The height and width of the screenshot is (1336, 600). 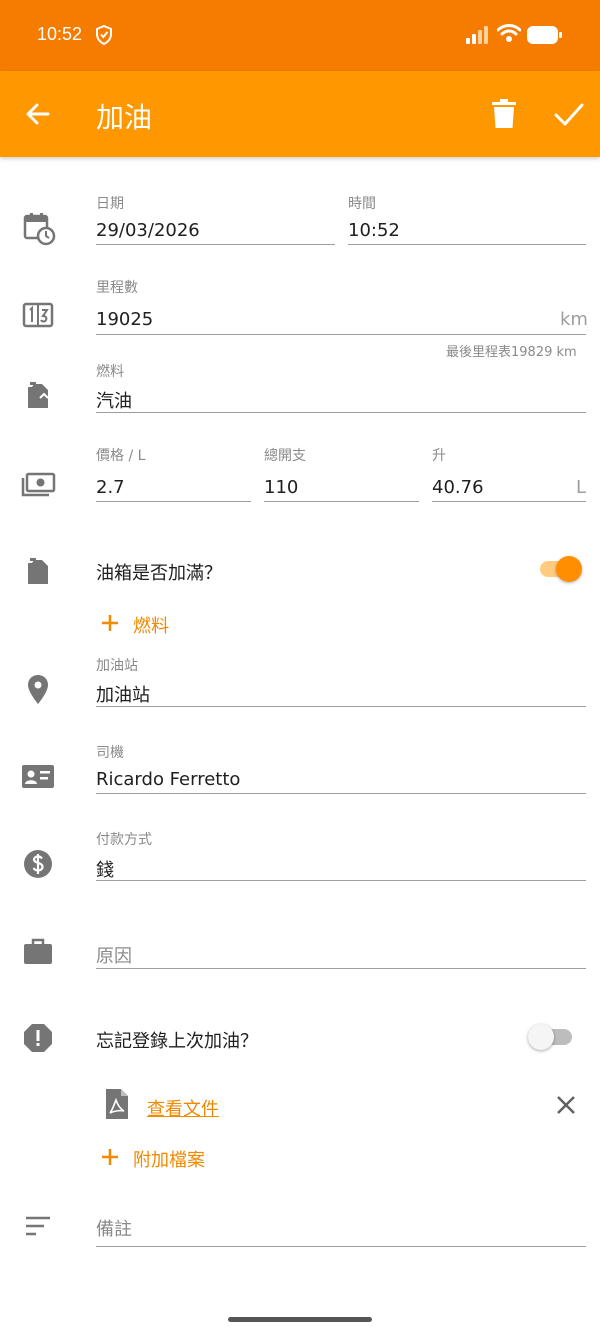 I want to click on notes-icon, so click(x=38, y=1226).